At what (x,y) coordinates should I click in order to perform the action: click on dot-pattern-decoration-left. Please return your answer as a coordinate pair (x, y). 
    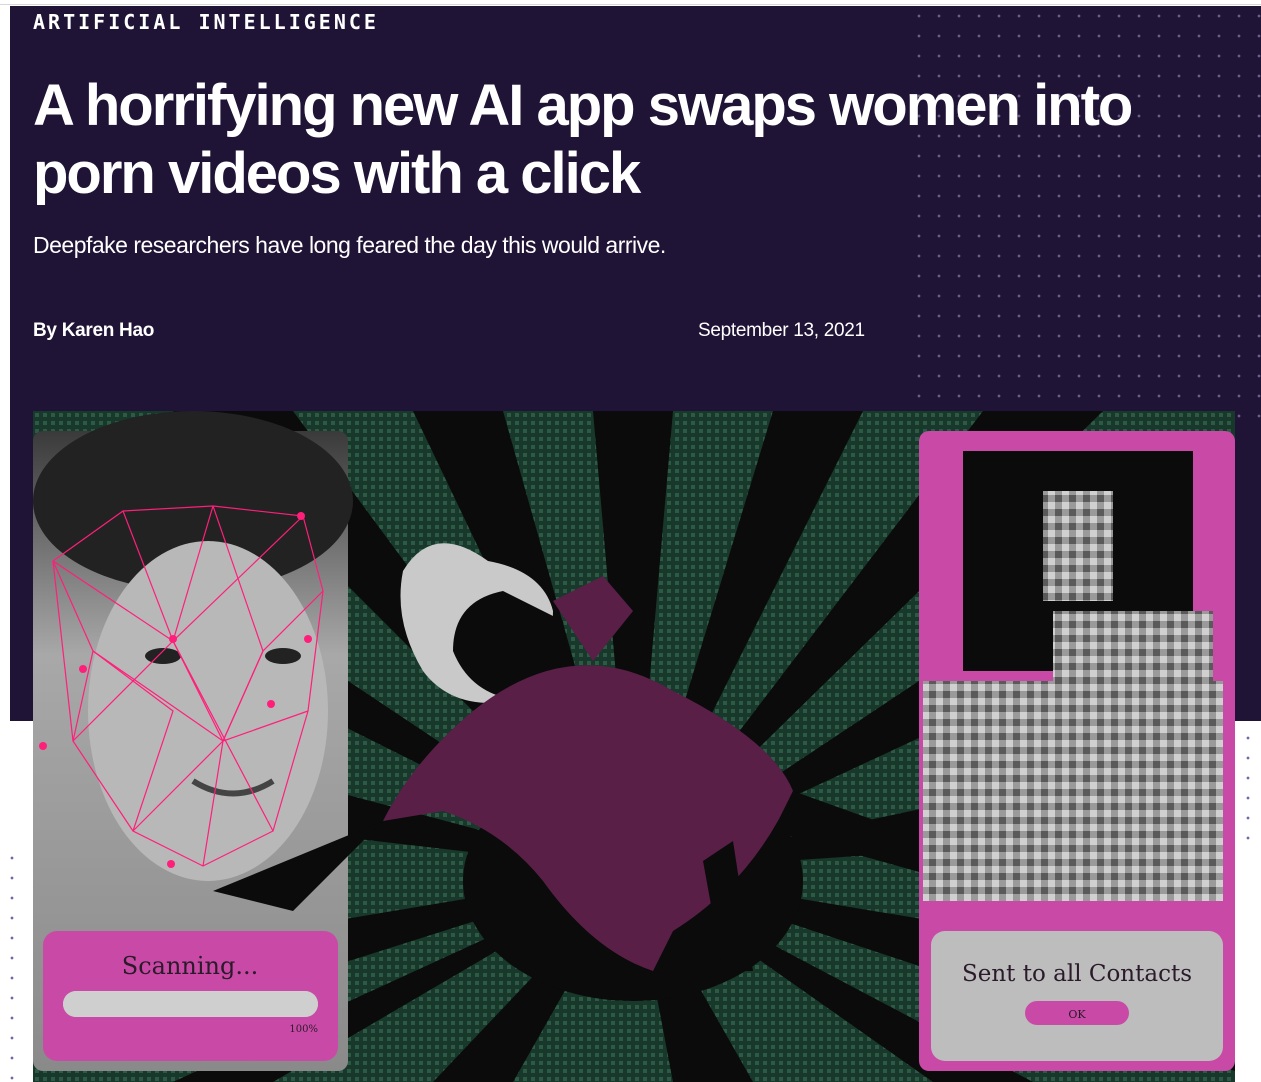
    Looking at the image, I should click on (15, 961).